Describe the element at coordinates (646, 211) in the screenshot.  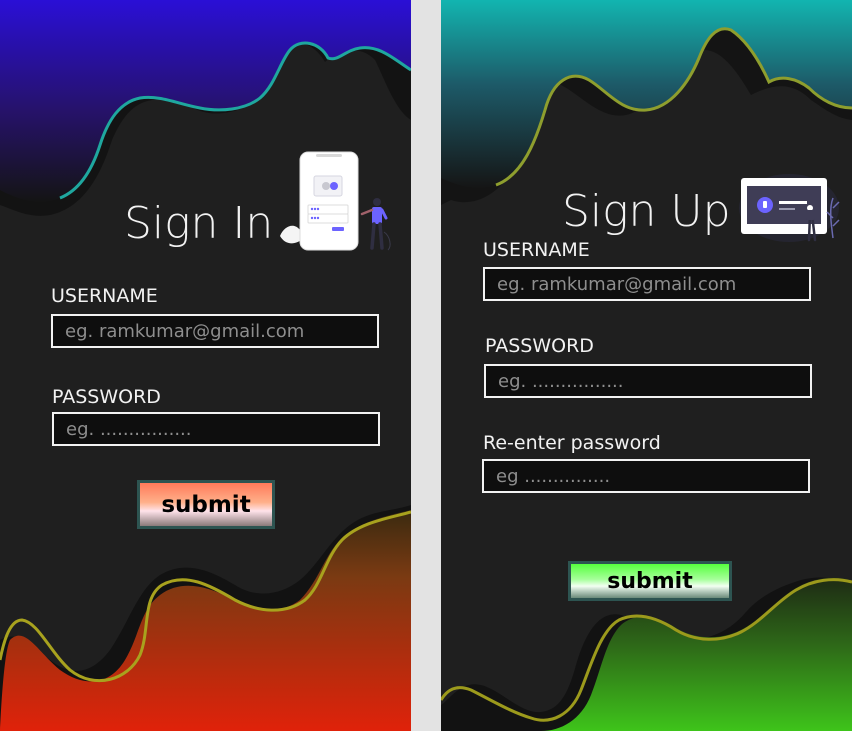
I see `sign-up-title: Sign Up` at that location.